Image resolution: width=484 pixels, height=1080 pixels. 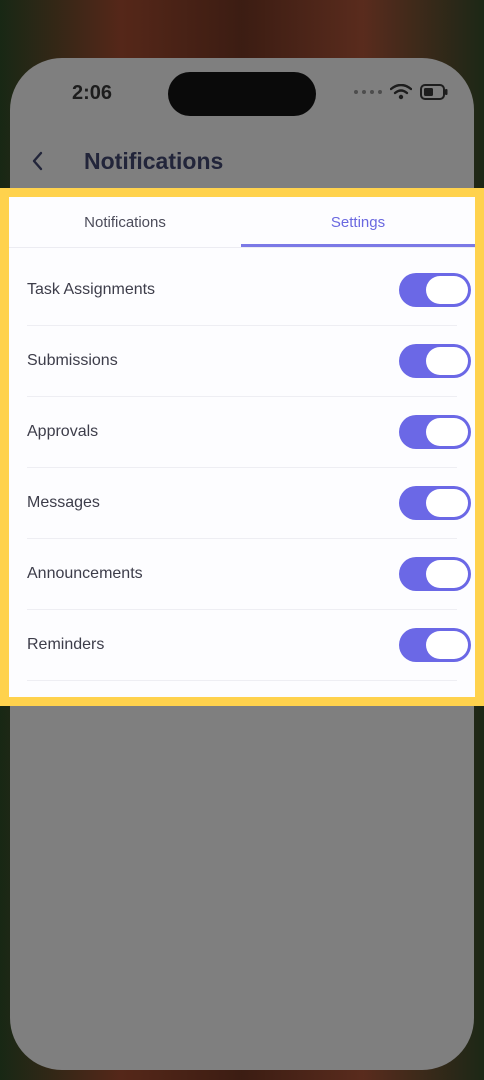 What do you see at coordinates (249, 361) in the screenshot?
I see `setting-row-submissions: Submissions` at bounding box center [249, 361].